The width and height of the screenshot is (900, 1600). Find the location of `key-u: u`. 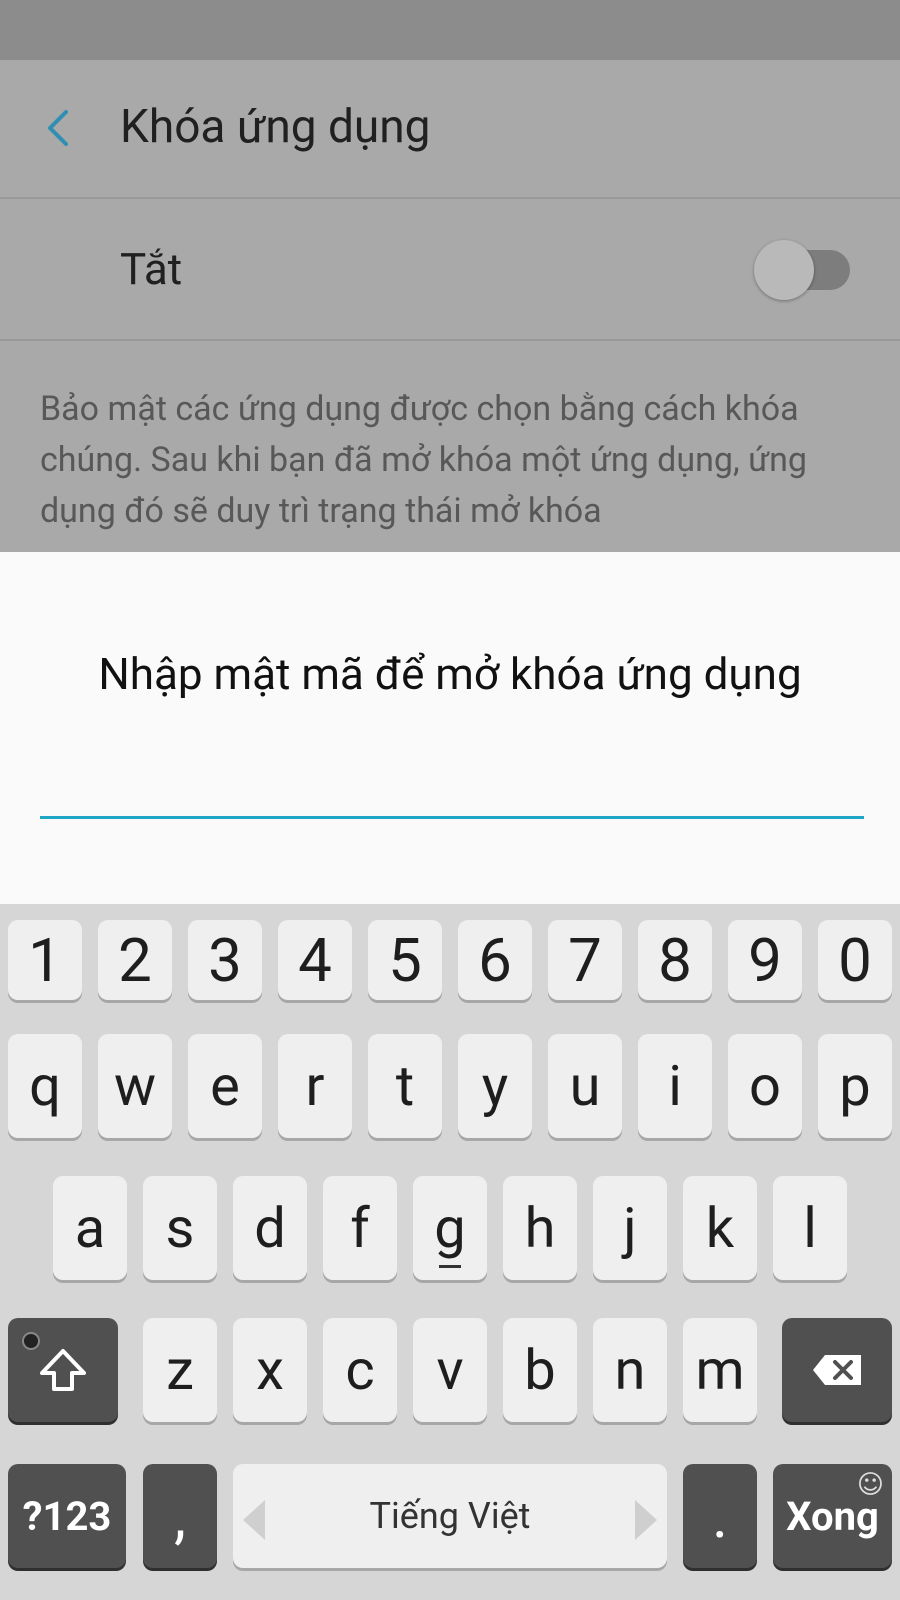

key-u: u is located at coordinates (585, 1086).